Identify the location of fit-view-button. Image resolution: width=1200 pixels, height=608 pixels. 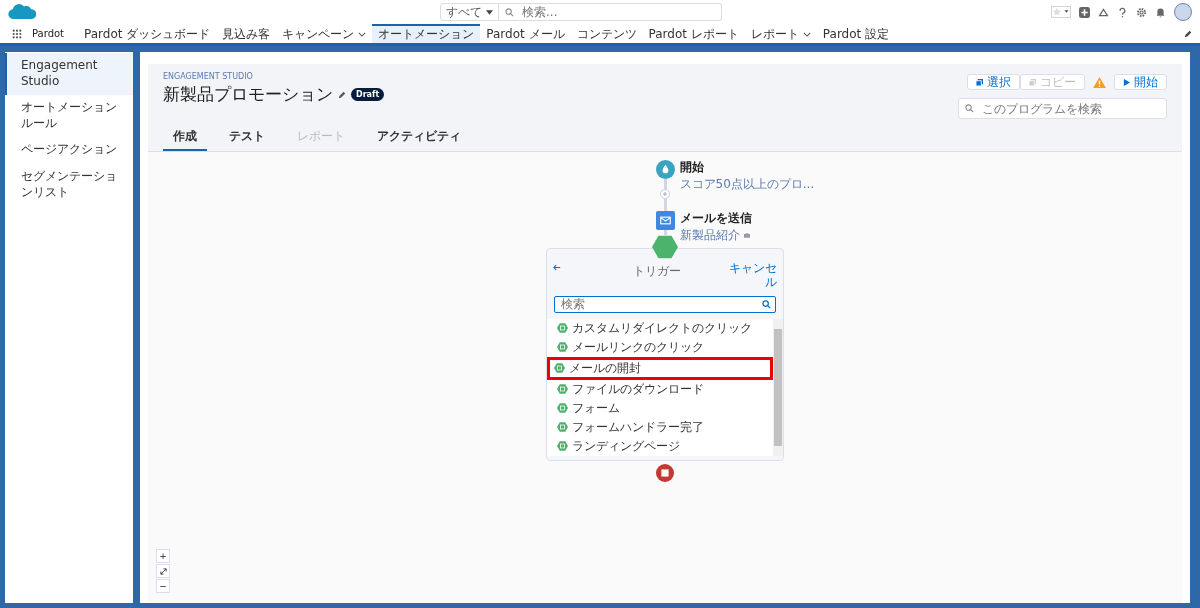
(163, 571).